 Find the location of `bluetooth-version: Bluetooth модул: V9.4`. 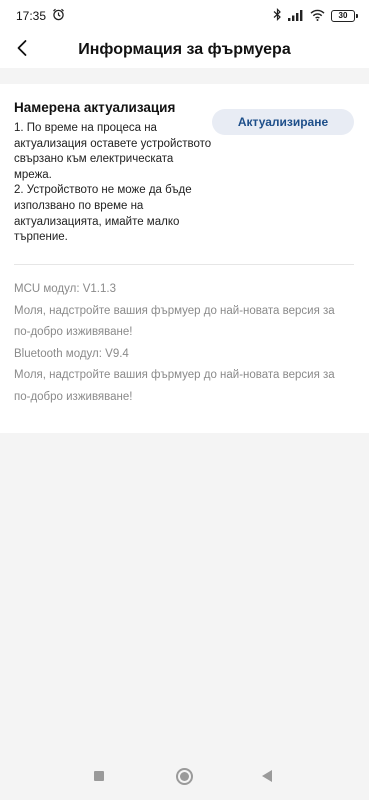

bluetooth-version: Bluetooth модул: V9.4 is located at coordinates (71, 353).